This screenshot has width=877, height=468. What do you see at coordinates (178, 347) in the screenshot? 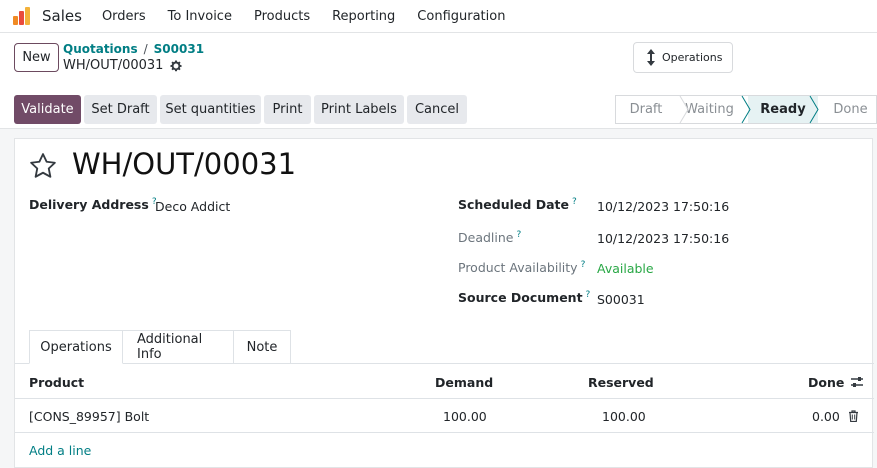
I see `tab-additional-info: Additional Info` at bounding box center [178, 347].